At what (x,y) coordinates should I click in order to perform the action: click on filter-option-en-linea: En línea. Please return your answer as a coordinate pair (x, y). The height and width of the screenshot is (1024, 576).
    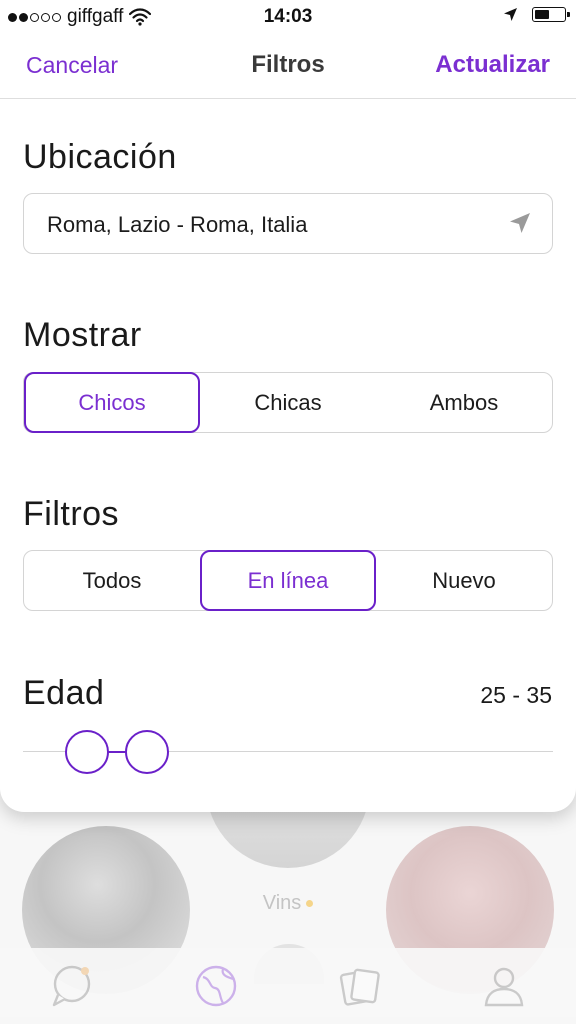
    Looking at the image, I should click on (288, 580).